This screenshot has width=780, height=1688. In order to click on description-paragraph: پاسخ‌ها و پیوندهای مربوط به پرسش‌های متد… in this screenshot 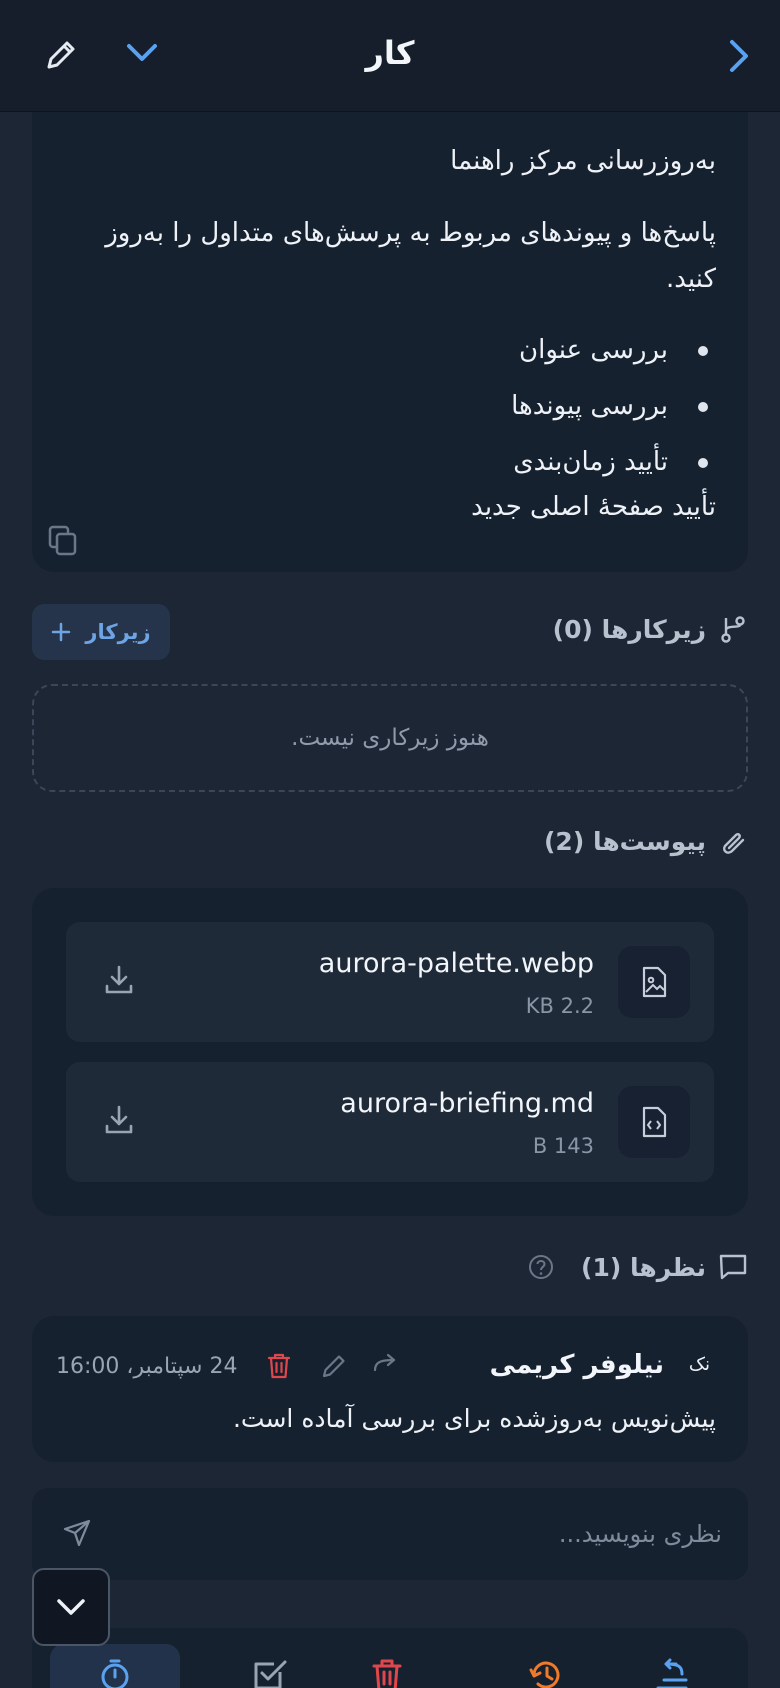, I will do `click(410, 256)`.